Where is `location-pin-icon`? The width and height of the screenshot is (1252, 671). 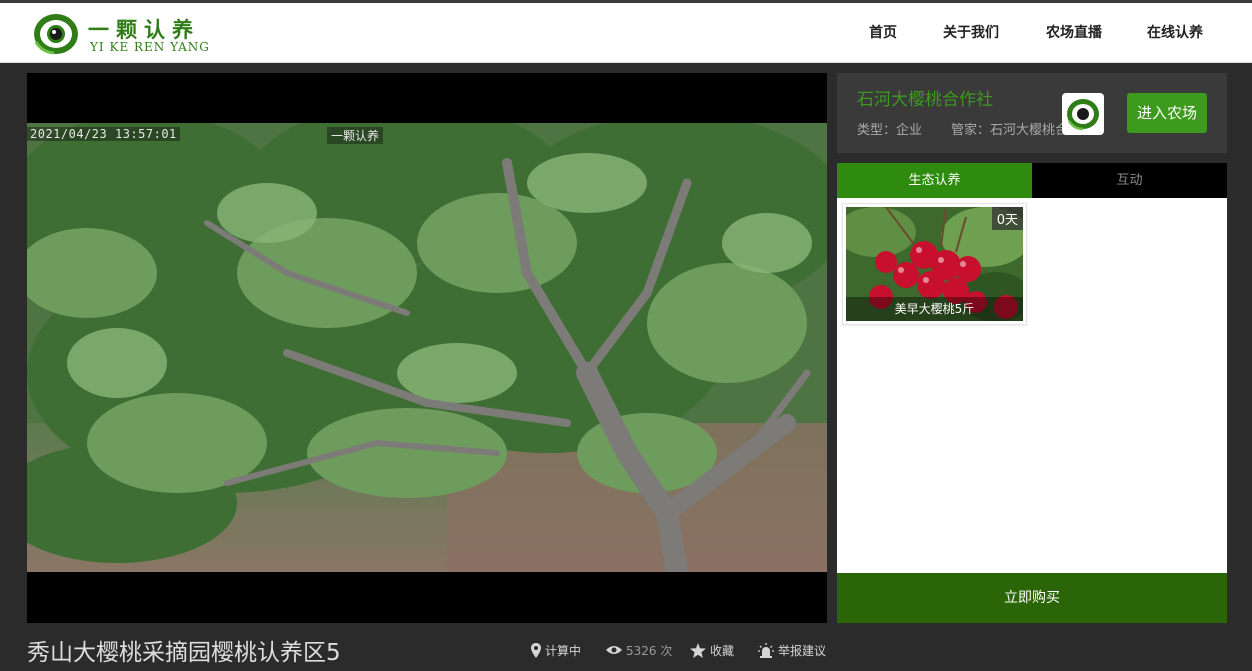
location-pin-icon is located at coordinates (536, 650).